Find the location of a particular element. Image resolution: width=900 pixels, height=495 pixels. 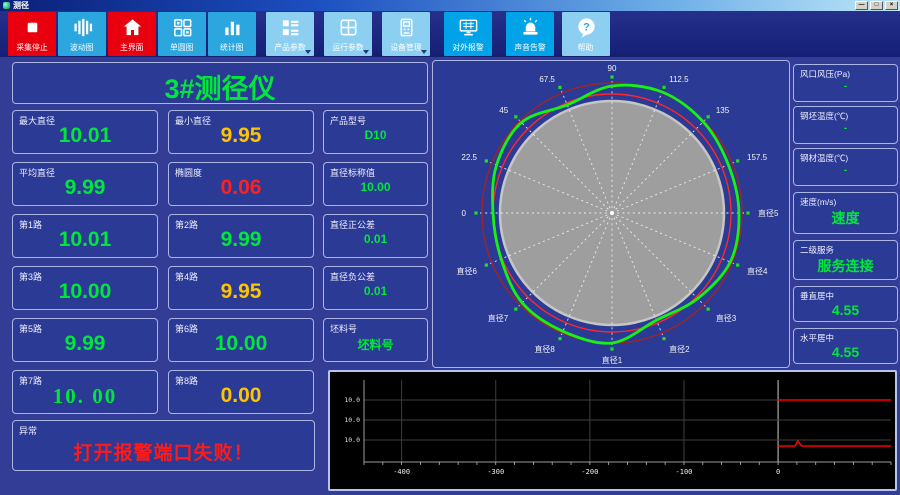

field-最大直径: 最大直径 10.01 is located at coordinates (85, 132).